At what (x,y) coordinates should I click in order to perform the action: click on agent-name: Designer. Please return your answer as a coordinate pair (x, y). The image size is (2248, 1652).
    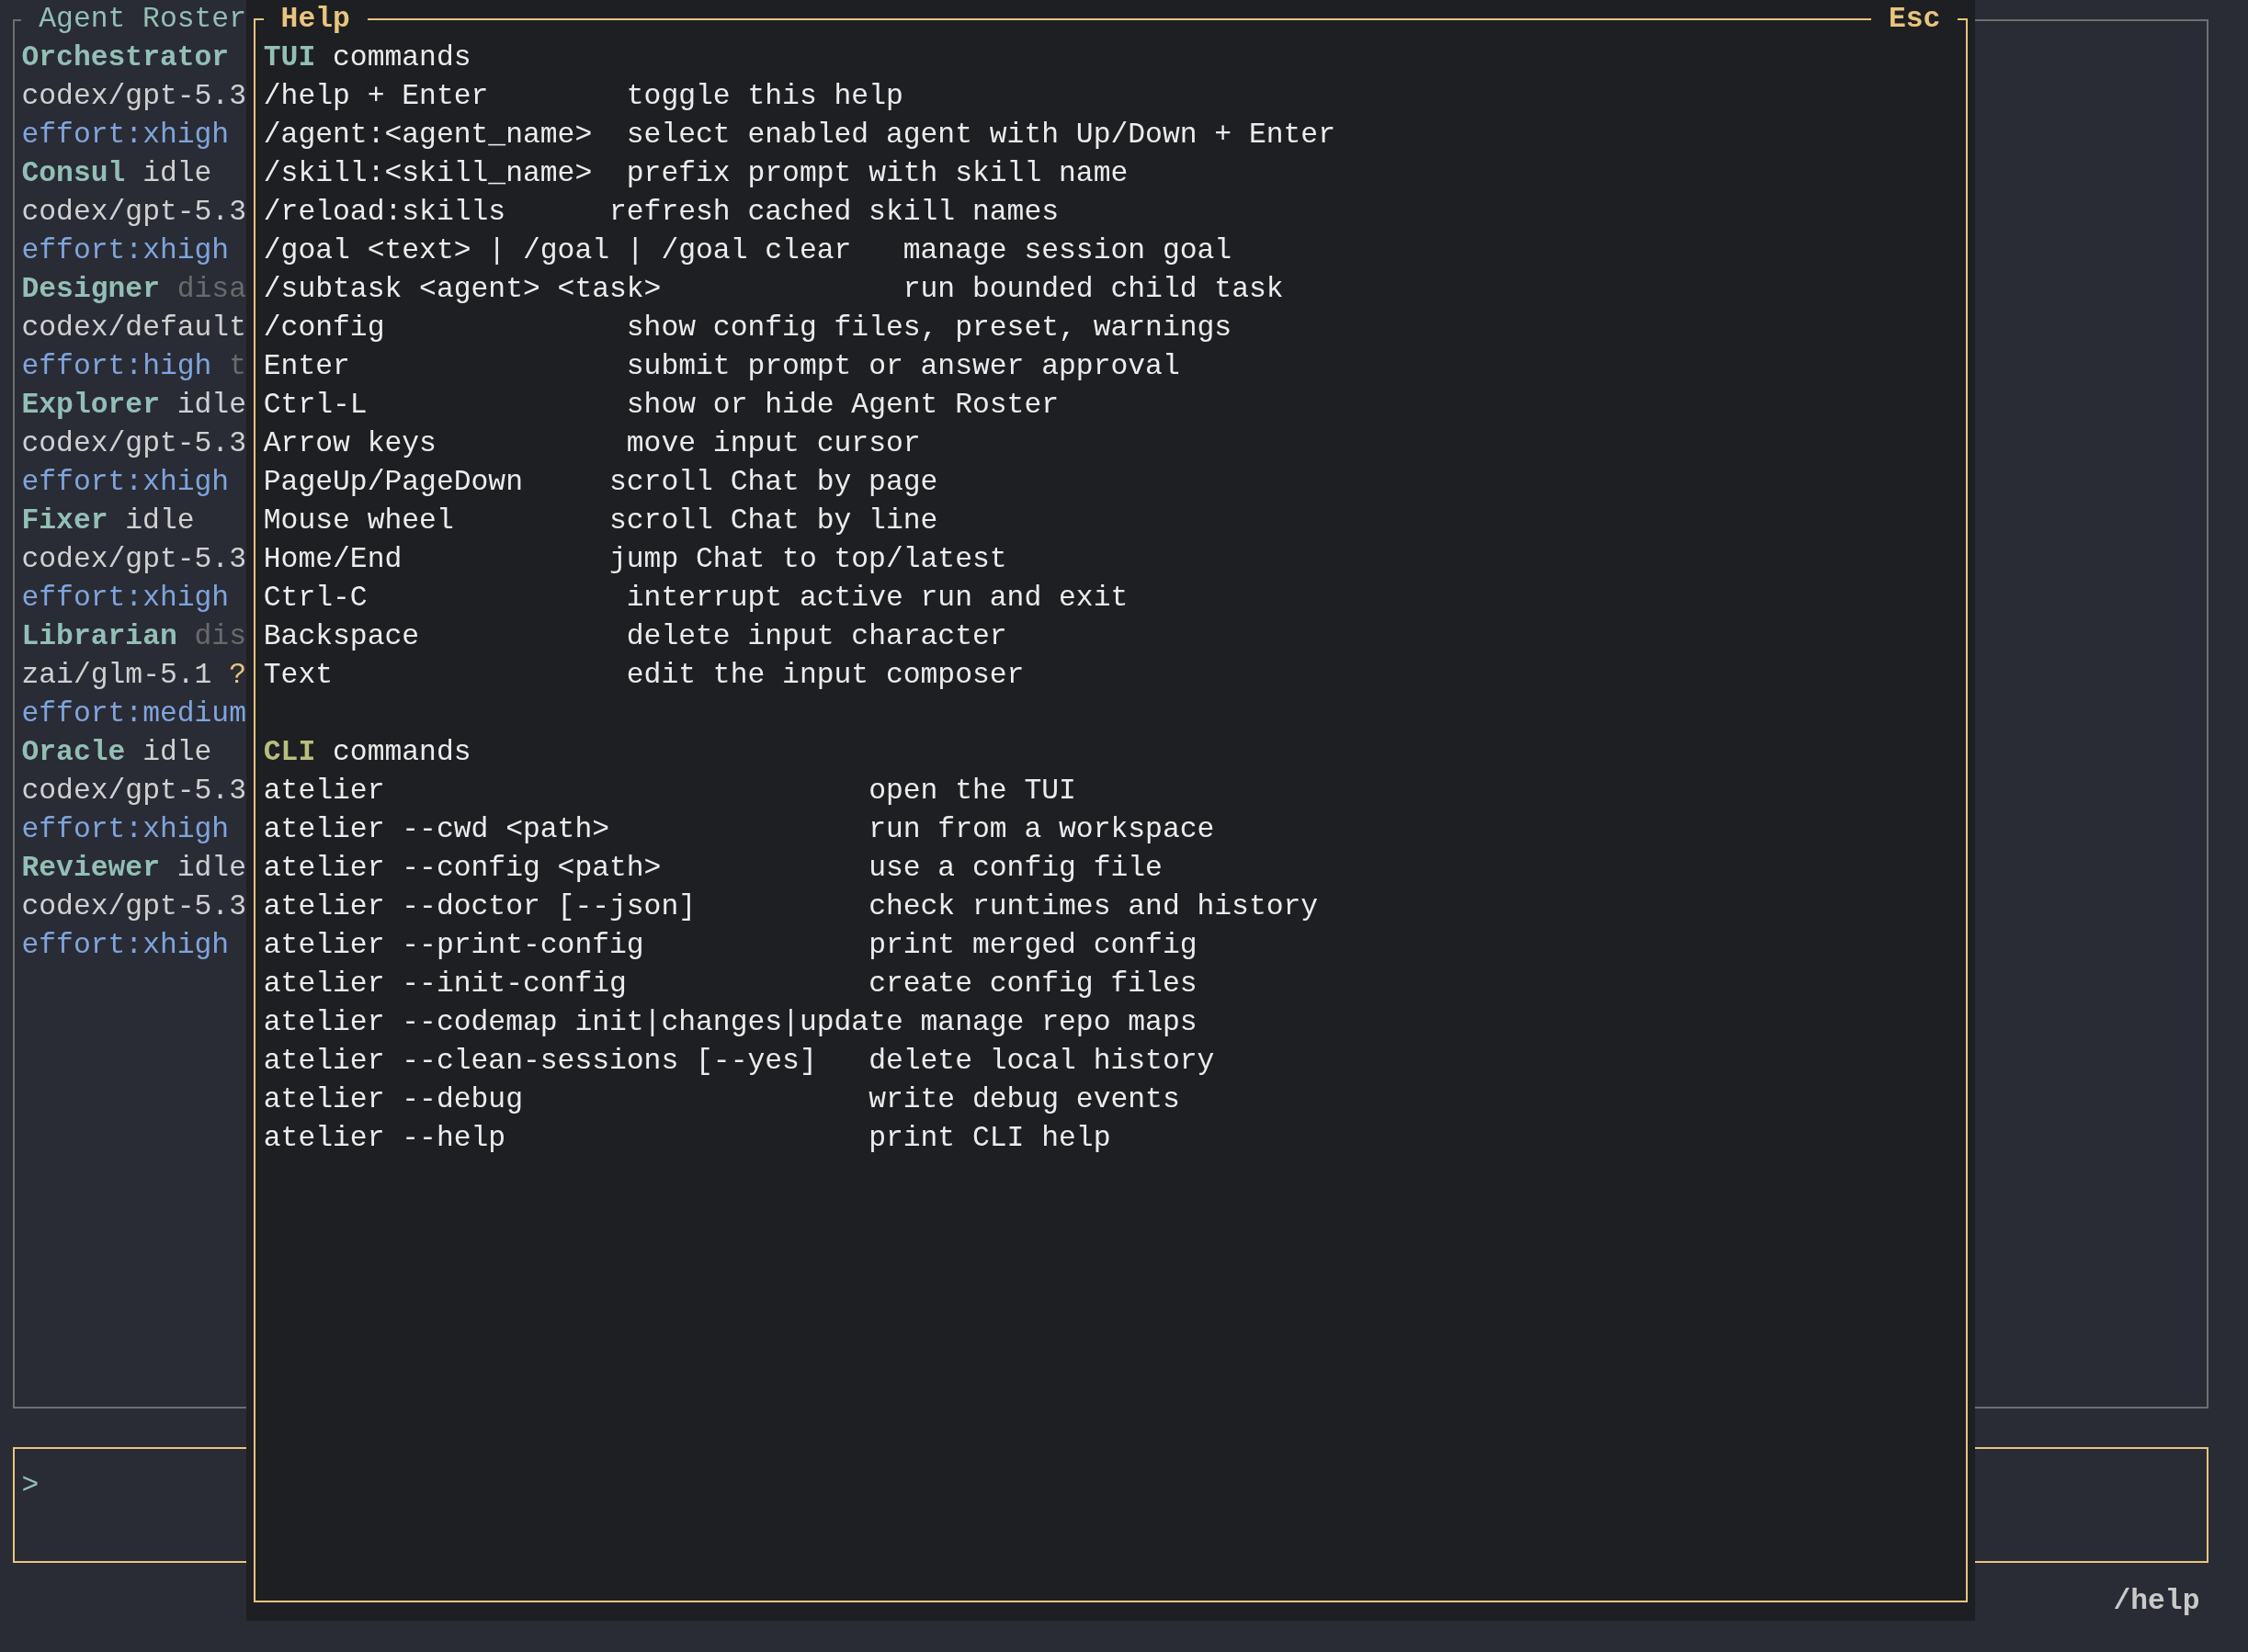
    Looking at the image, I should click on (90, 289).